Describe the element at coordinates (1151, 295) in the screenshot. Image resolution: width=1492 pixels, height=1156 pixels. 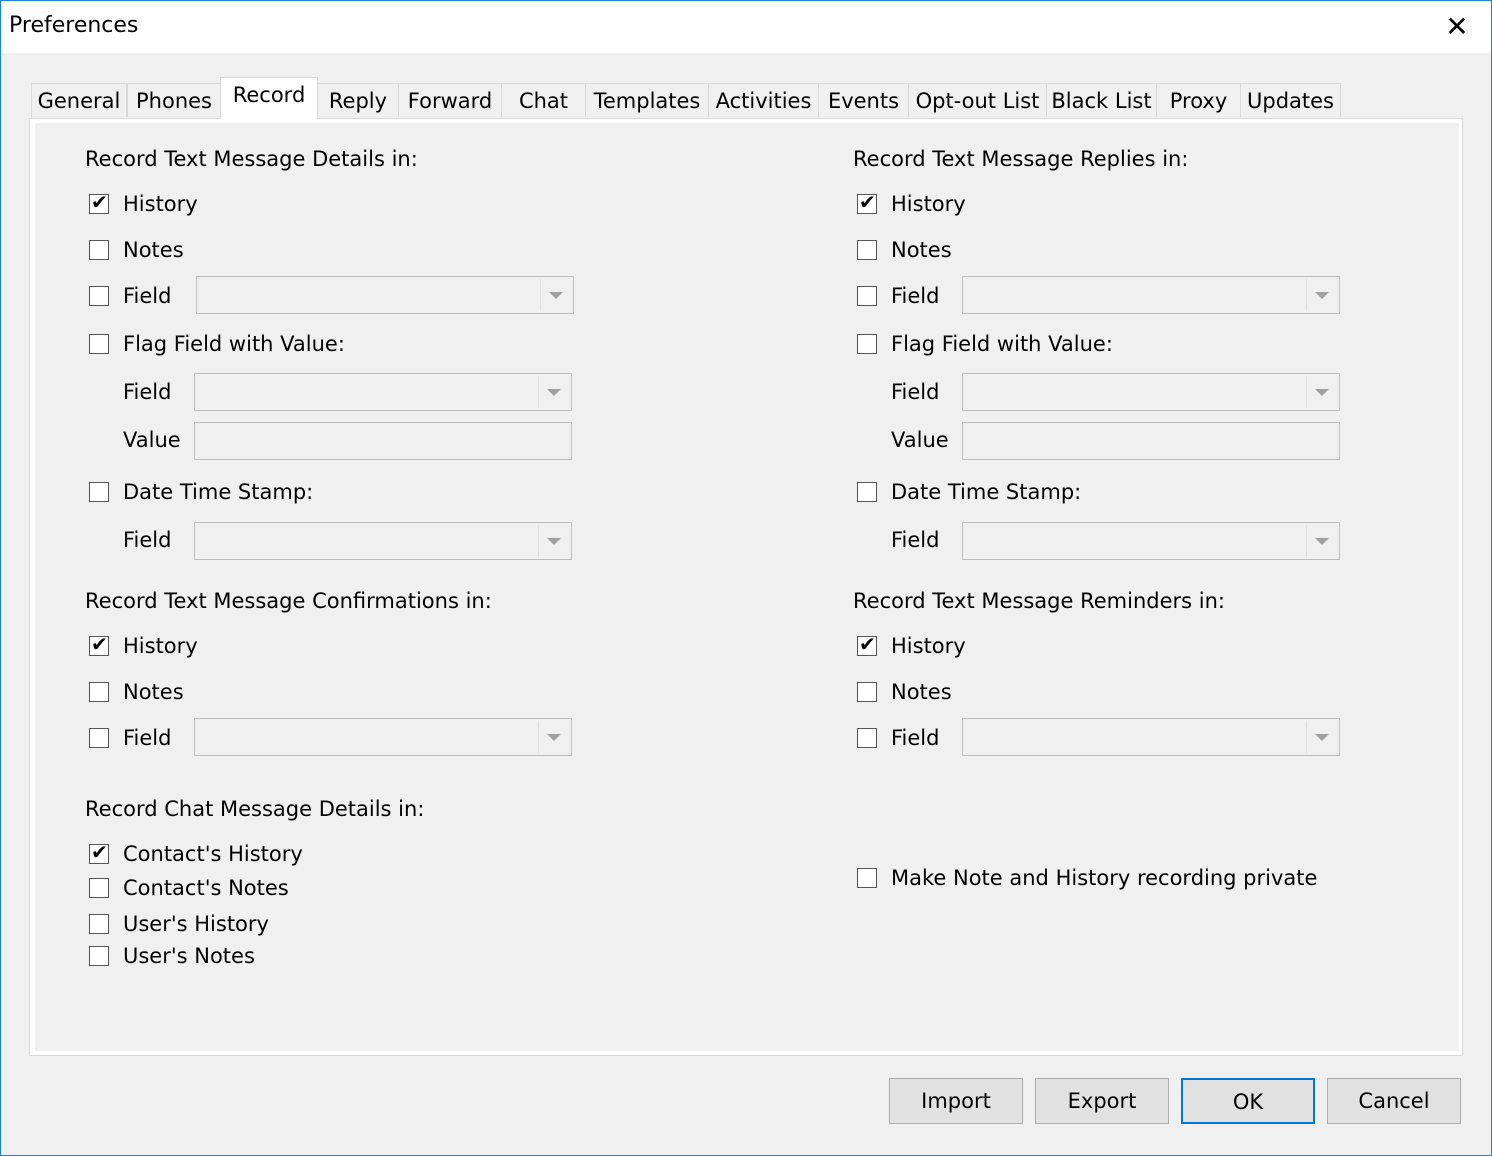
I see `replies-field-dropdown` at that location.